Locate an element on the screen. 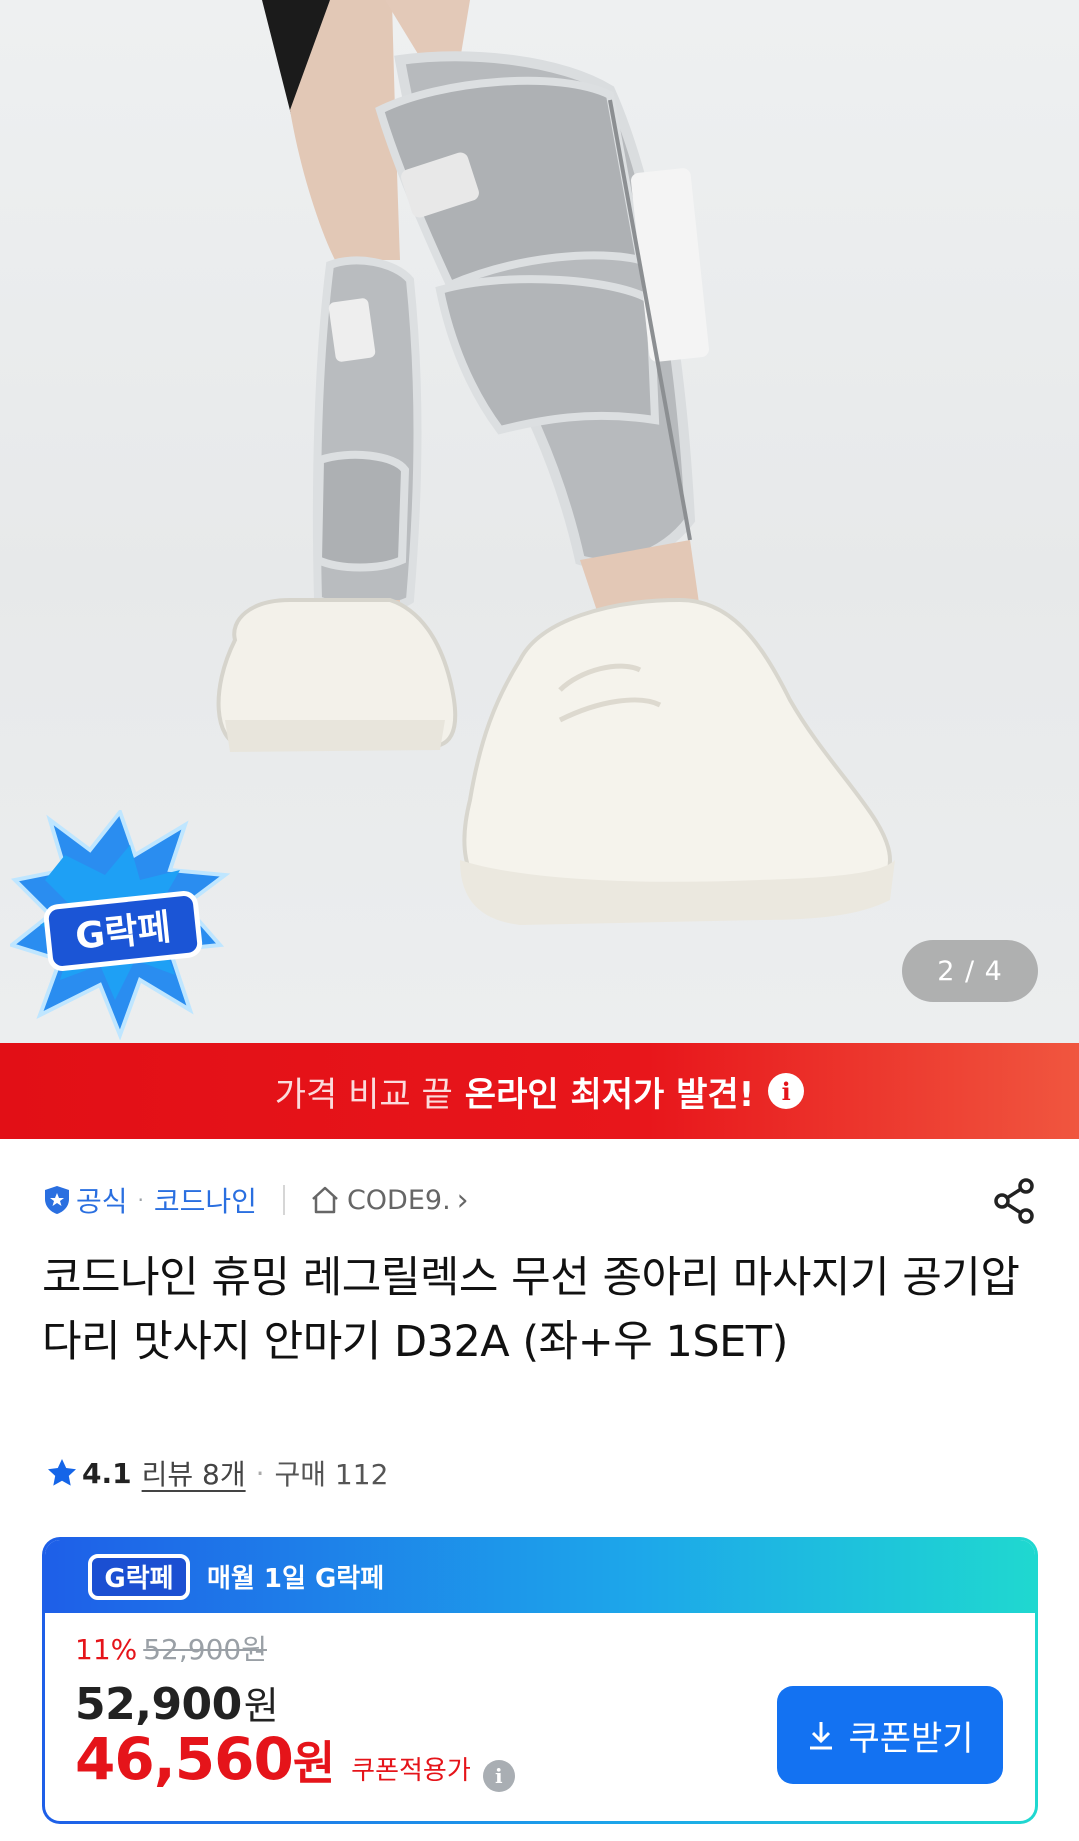  discount-line: 11% 52,900원 is located at coordinates (171, 1648).